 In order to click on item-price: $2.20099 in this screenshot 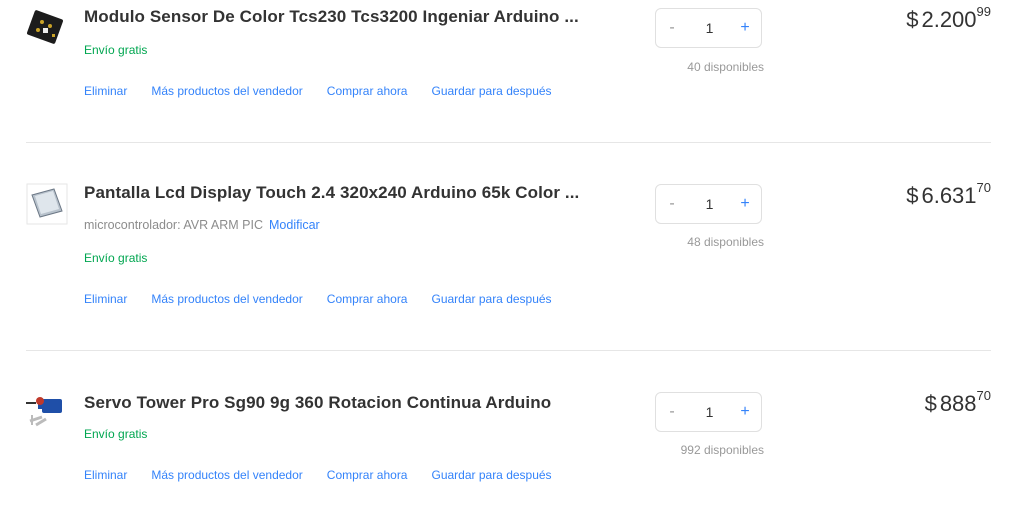, I will do `click(948, 18)`.